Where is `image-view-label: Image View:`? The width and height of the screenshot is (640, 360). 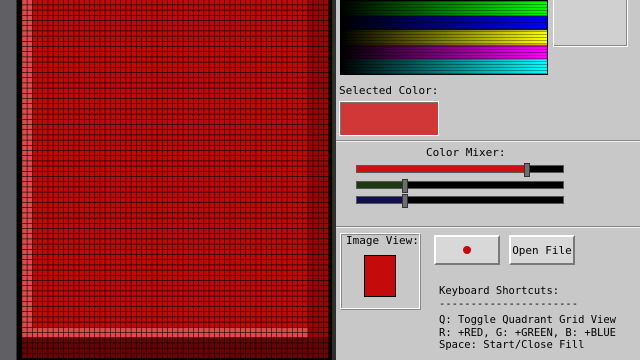
image-view-label: Image View: is located at coordinates (382, 240).